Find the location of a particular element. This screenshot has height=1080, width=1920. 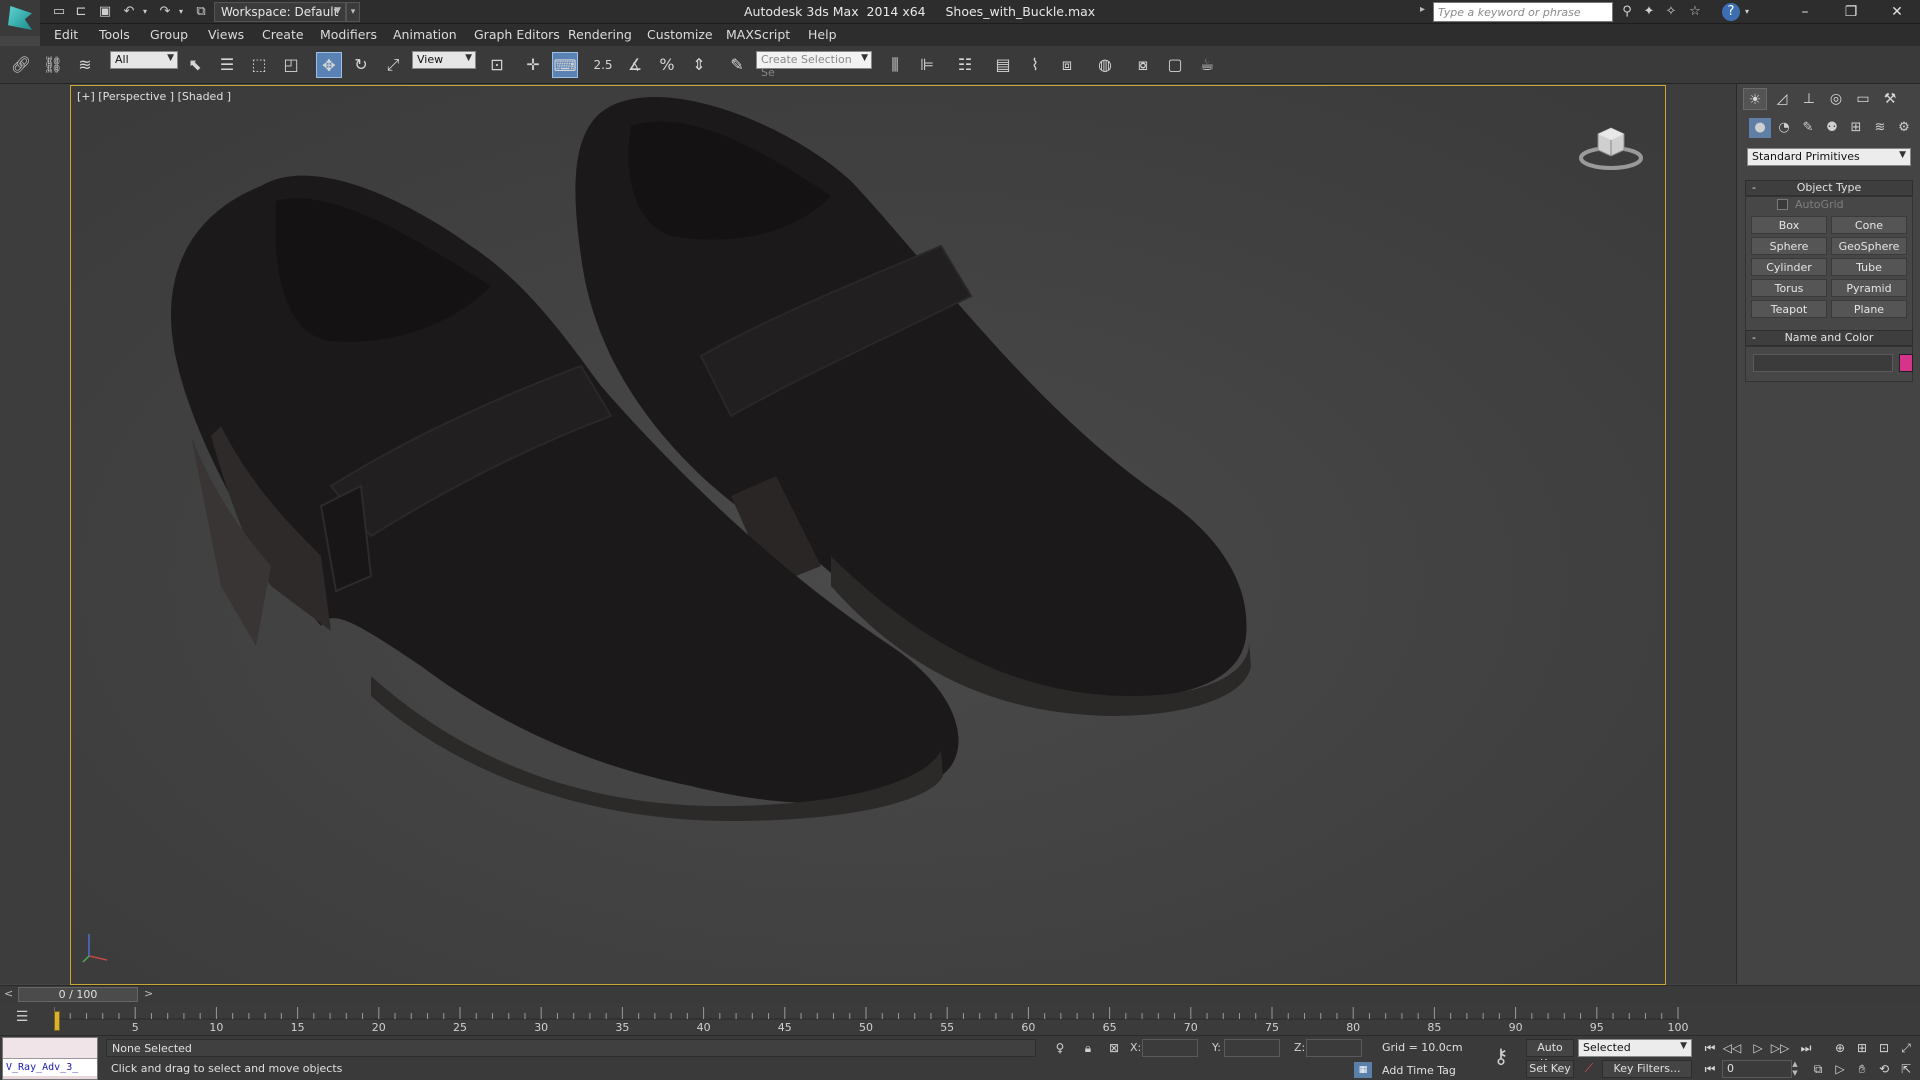

select-and-link-icon: 🔗︎ is located at coordinates (21, 65).